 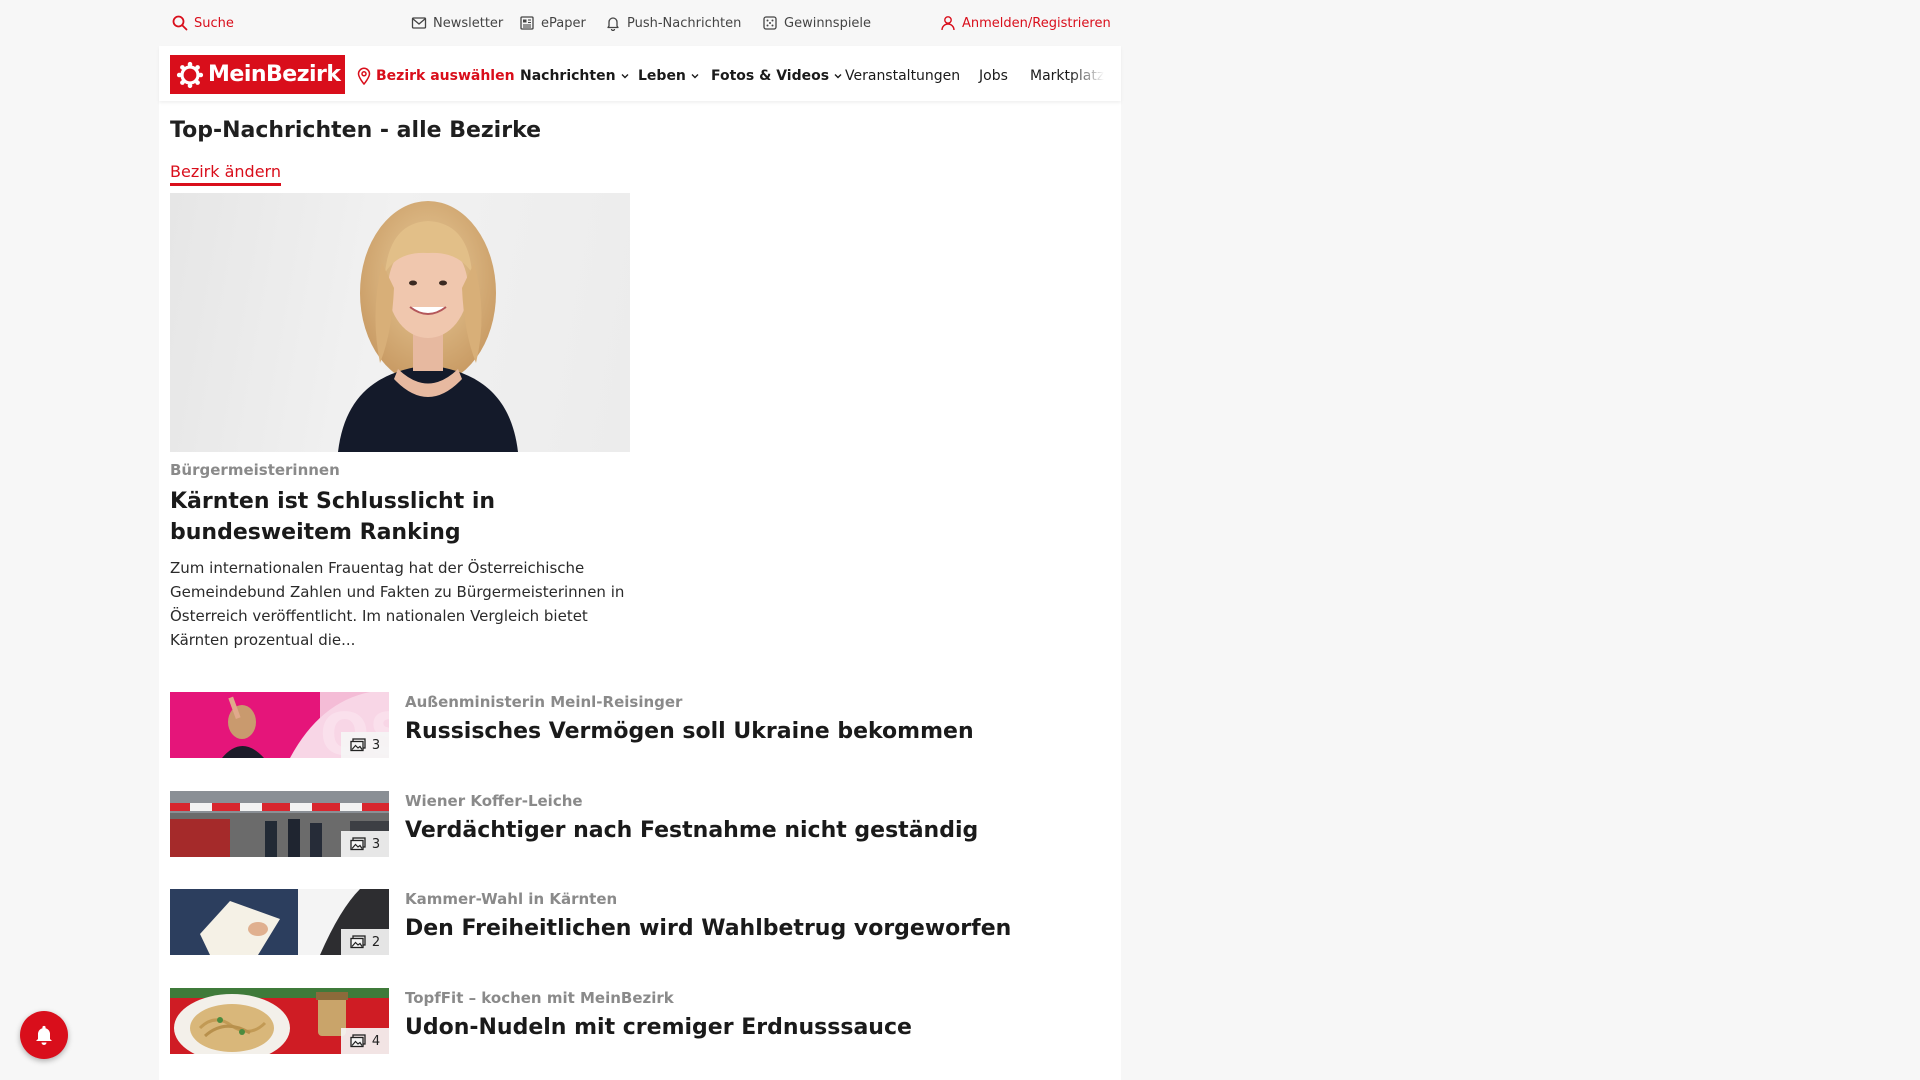 I want to click on login-label: Anmelden/Registrieren, so click(x=1036, y=23).